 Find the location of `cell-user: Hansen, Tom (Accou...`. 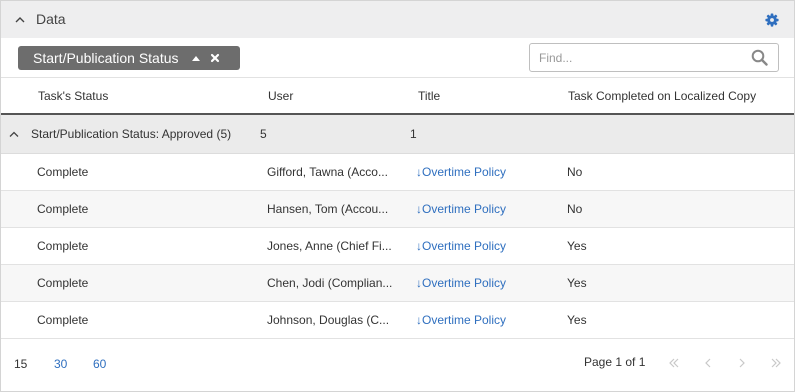

cell-user: Hansen, Tom (Accou... is located at coordinates (328, 209).